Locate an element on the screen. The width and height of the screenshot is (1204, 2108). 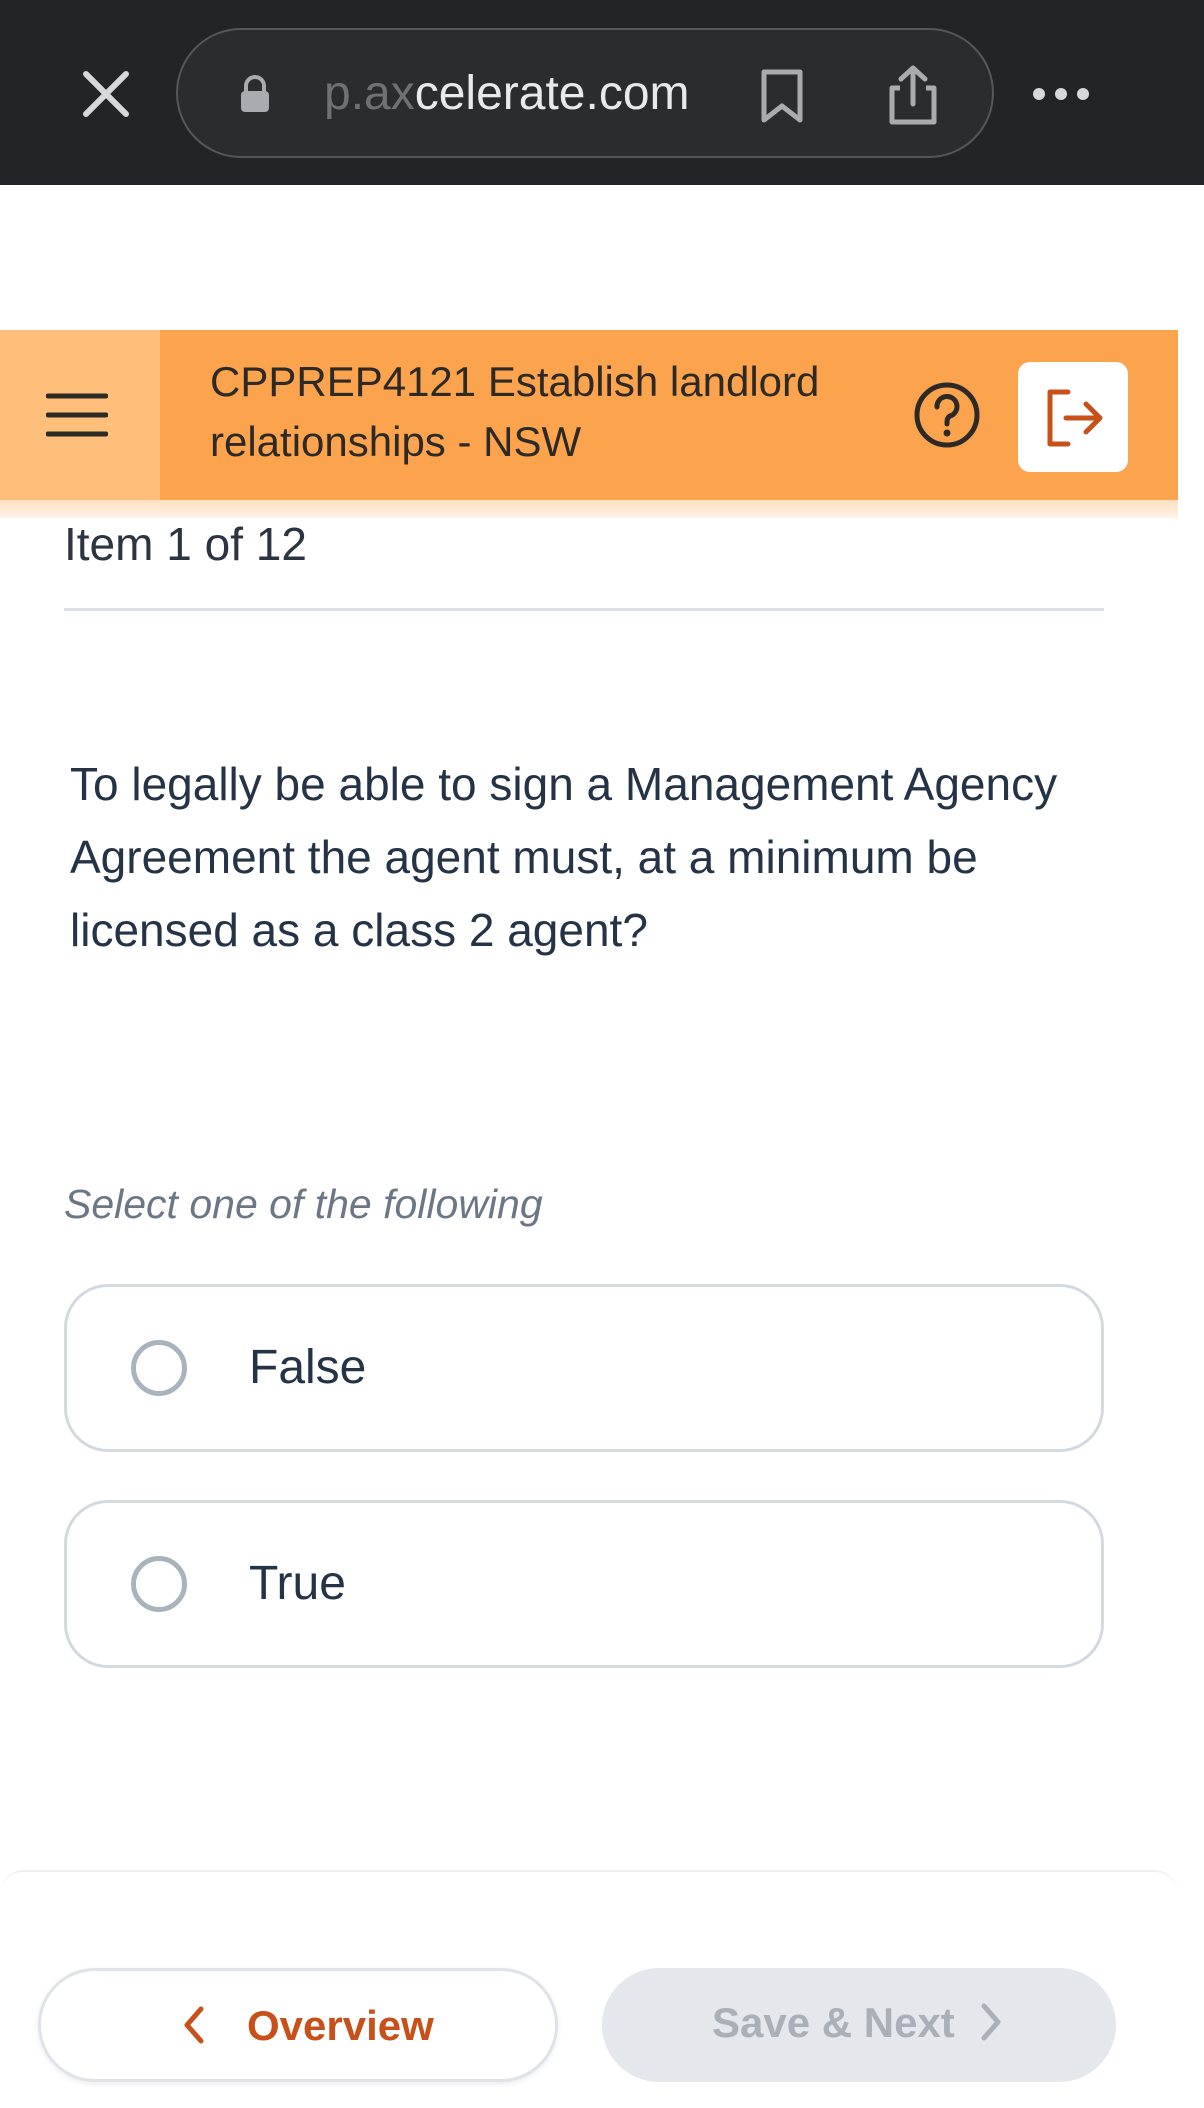
footer-bar: Overview Save & Next is located at coordinates (589, 1989).